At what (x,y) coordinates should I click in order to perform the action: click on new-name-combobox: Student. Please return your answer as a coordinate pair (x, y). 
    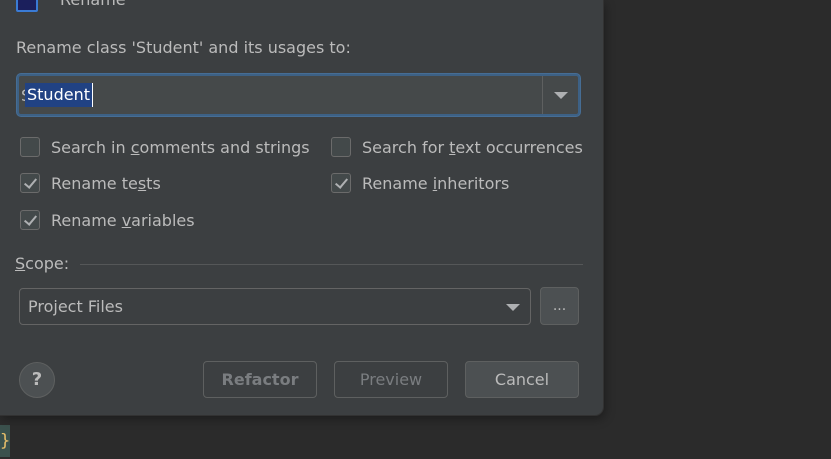
    Looking at the image, I should click on (298, 95).